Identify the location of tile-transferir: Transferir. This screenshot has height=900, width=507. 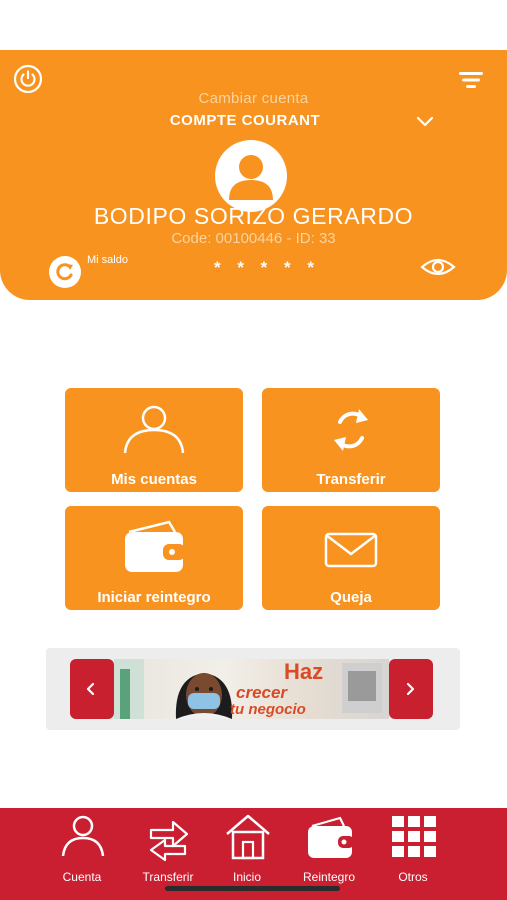
(351, 440).